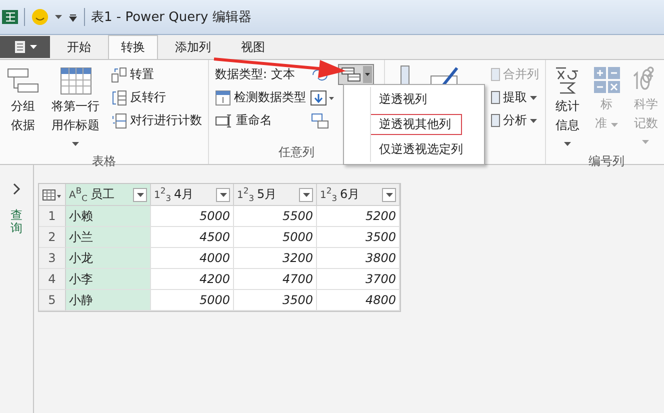 This screenshot has width=664, height=413. Describe the element at coordinates (358, 279) in the screenshot. I see `table-cell: 3700` at that location.